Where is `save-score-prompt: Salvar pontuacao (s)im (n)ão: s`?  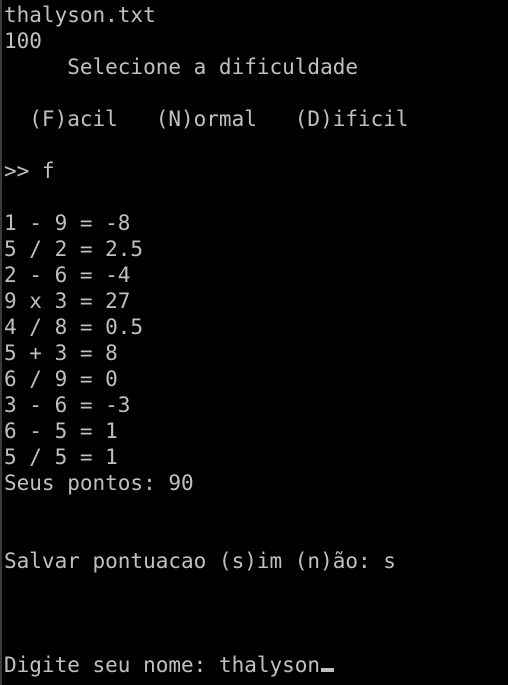
save-score-prompt: Salvar pontuacao (s)im (n)ão: s is located at coordinates (200, 561).